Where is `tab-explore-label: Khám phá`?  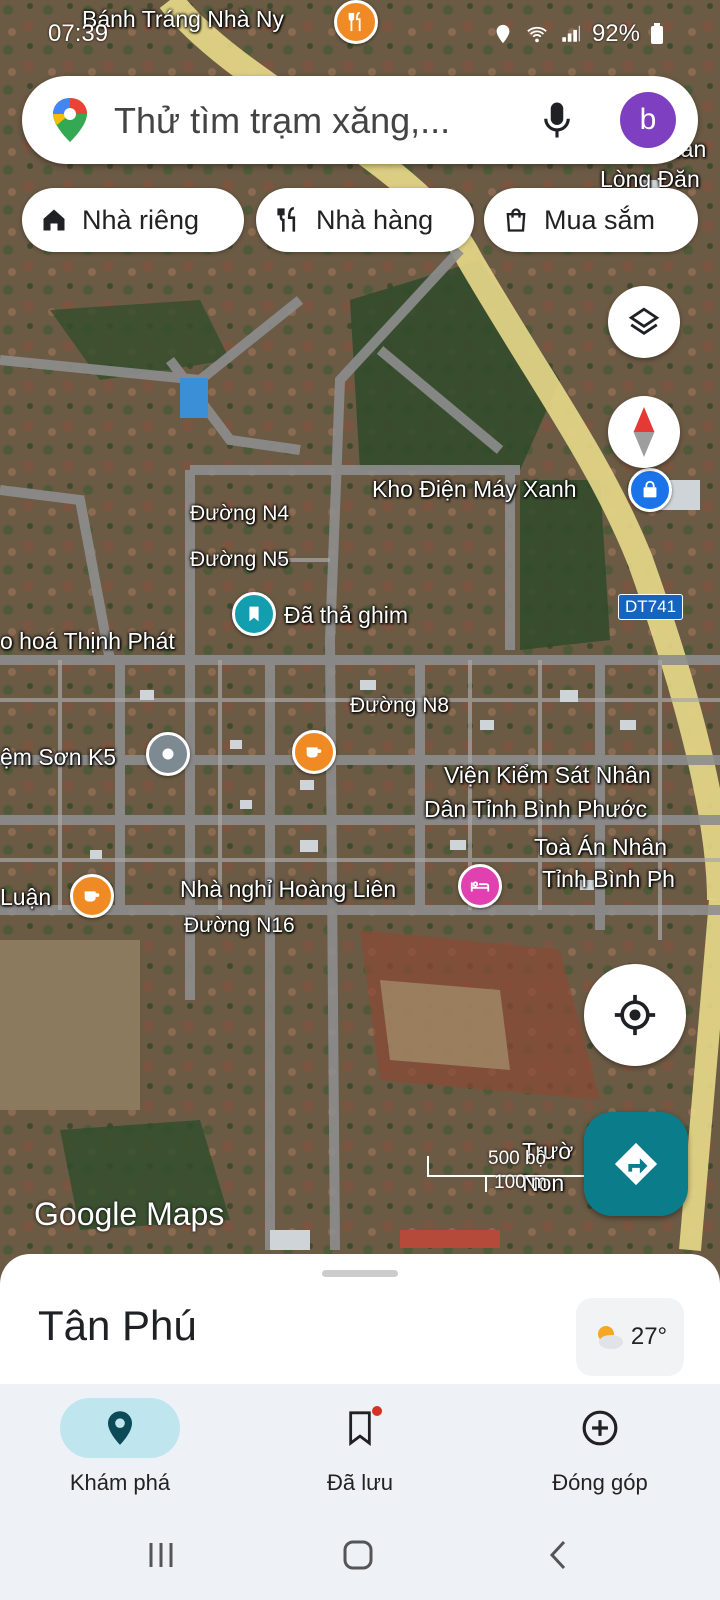 tab-explore-label: Khám phá is located at coordinates (120, 1482).